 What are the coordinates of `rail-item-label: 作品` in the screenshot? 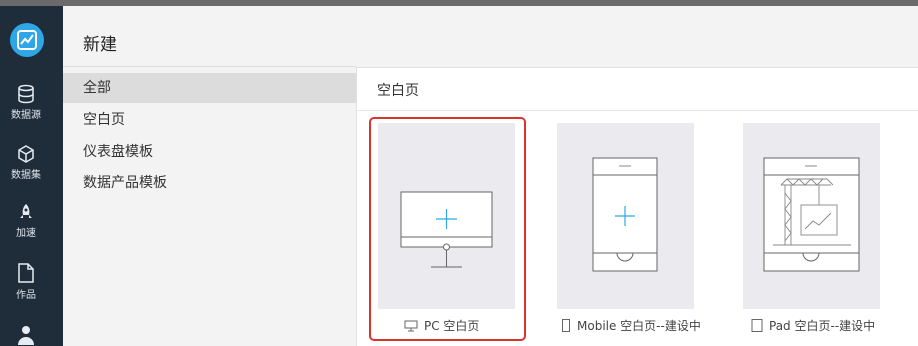 It's located at (26, 295).